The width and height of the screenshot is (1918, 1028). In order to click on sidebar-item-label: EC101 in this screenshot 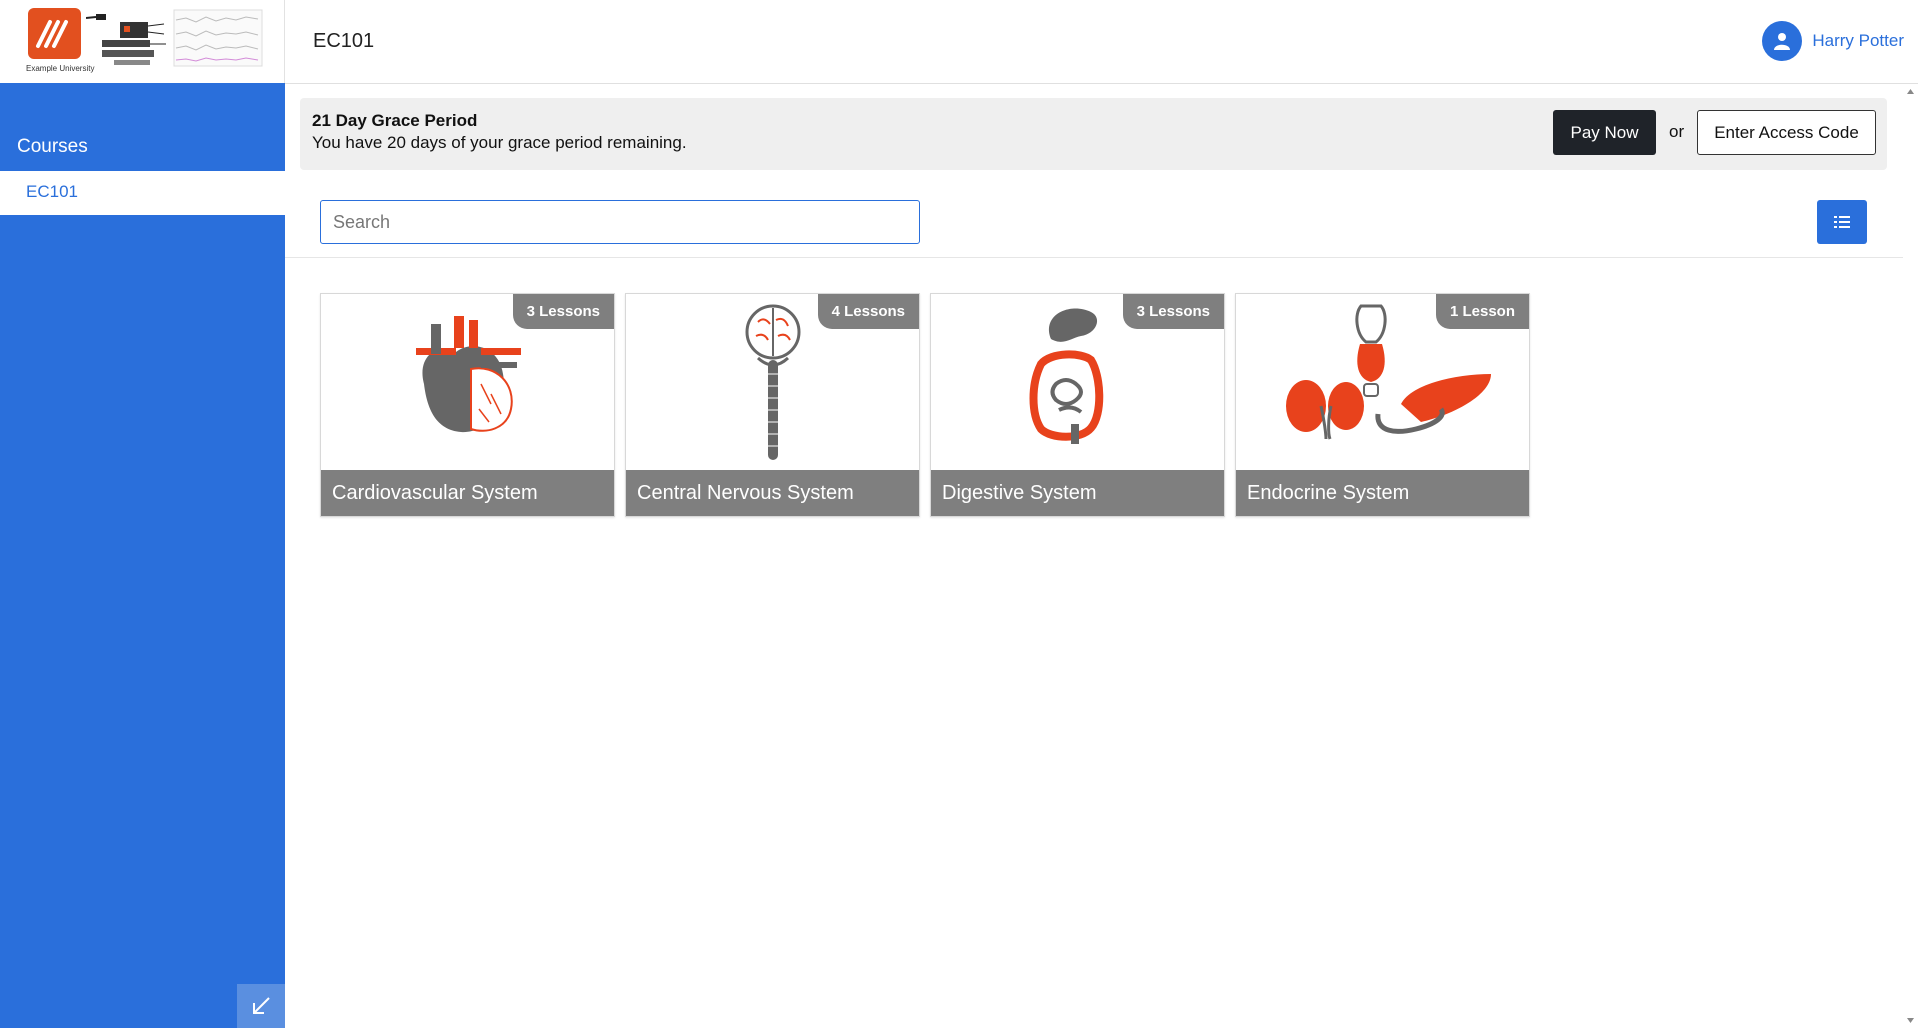, I will do `click(52, 191)`.